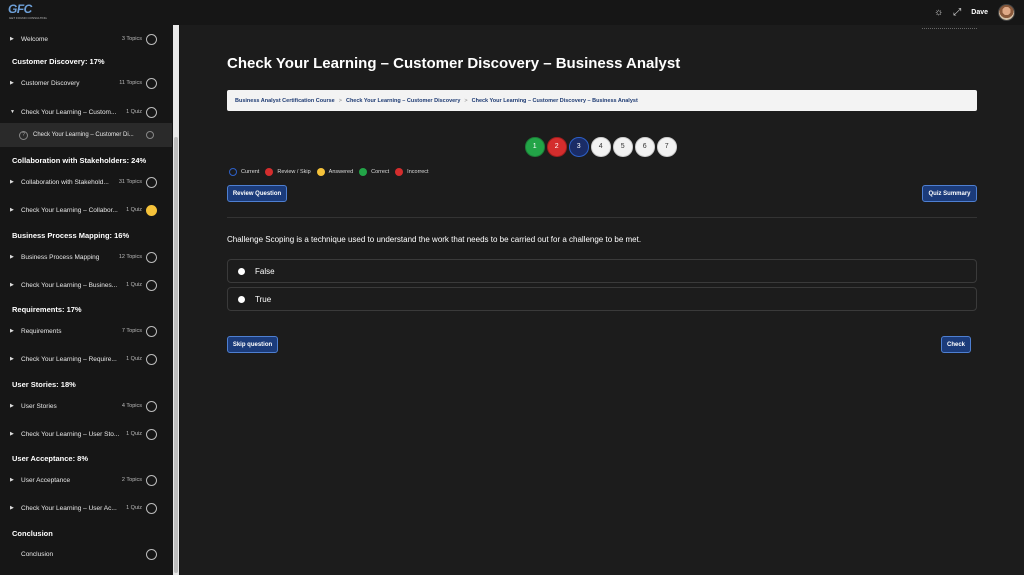  Describe the element at coordinates (50, 83) in the screenshot. I see `sidebar-item-label: Customer Discovery` at that location.